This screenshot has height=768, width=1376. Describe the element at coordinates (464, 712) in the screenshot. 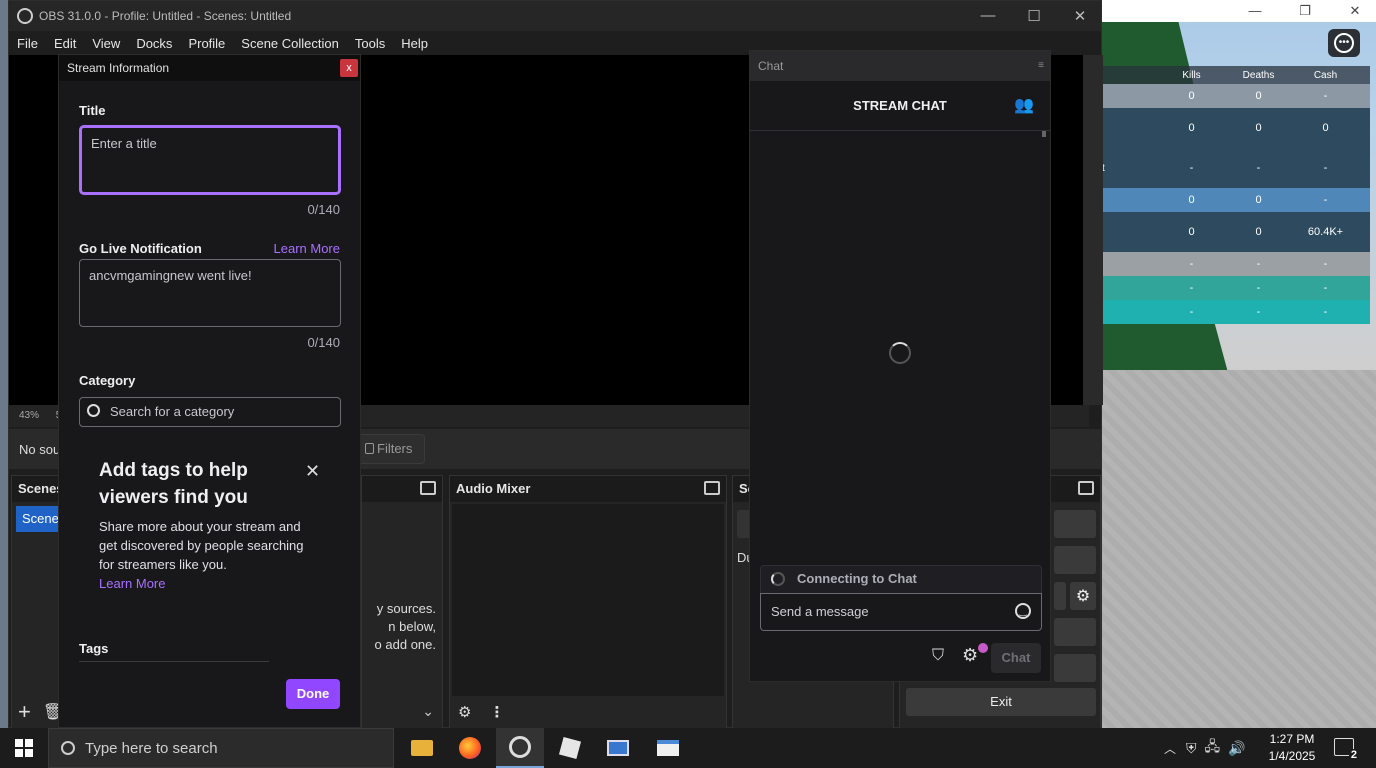

I see `gear-icon: ⚙` at that location.